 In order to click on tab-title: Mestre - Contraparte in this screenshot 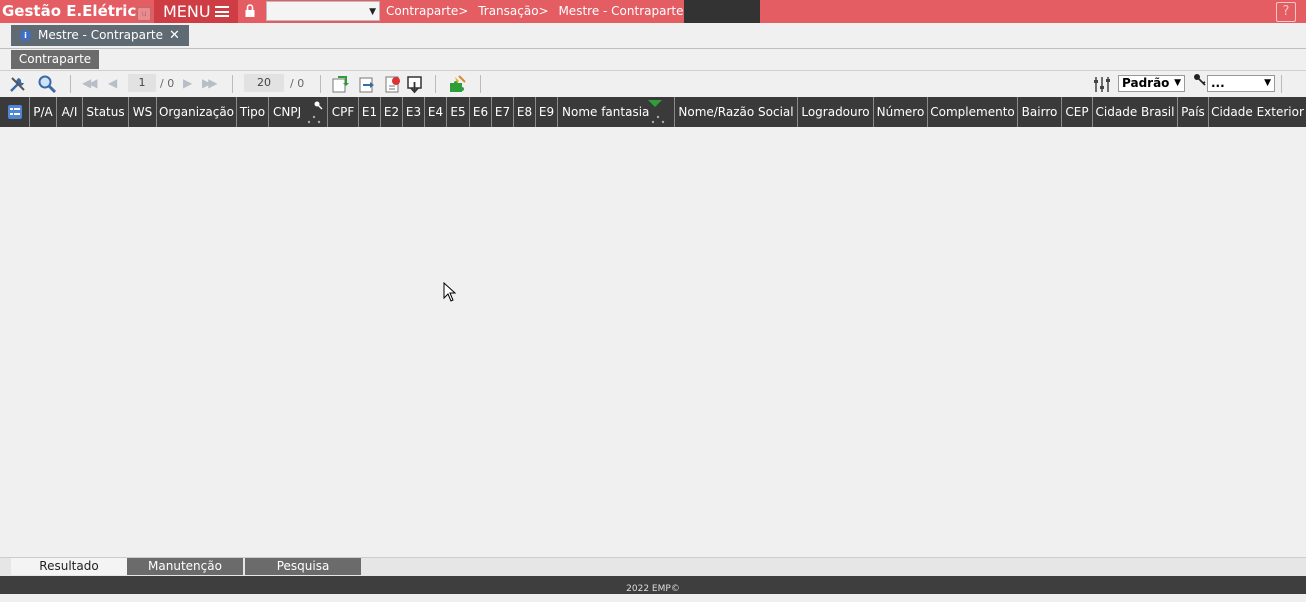, I will do `click(101, 35)`.